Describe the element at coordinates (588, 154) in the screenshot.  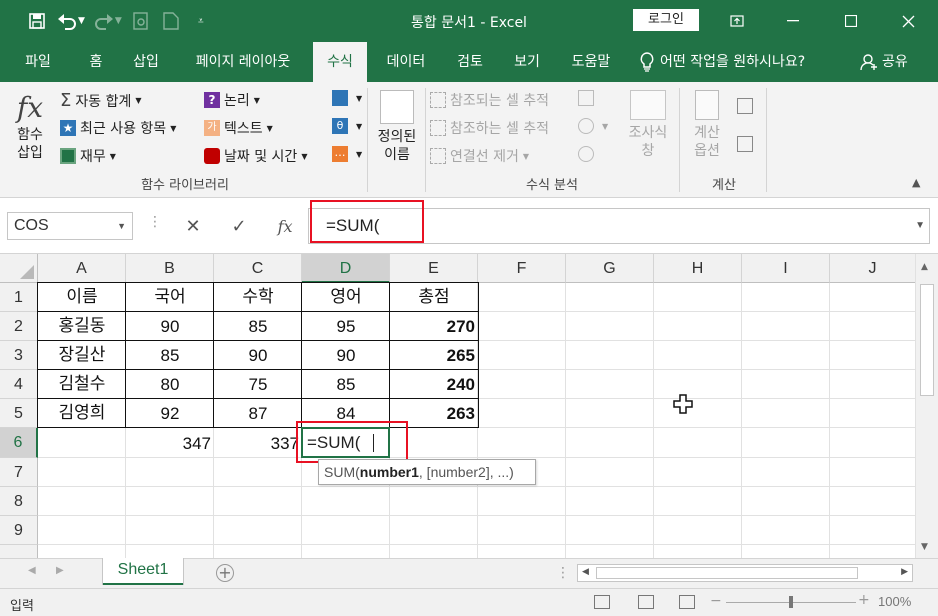
I see `evaluate-formula-icon` at that location.